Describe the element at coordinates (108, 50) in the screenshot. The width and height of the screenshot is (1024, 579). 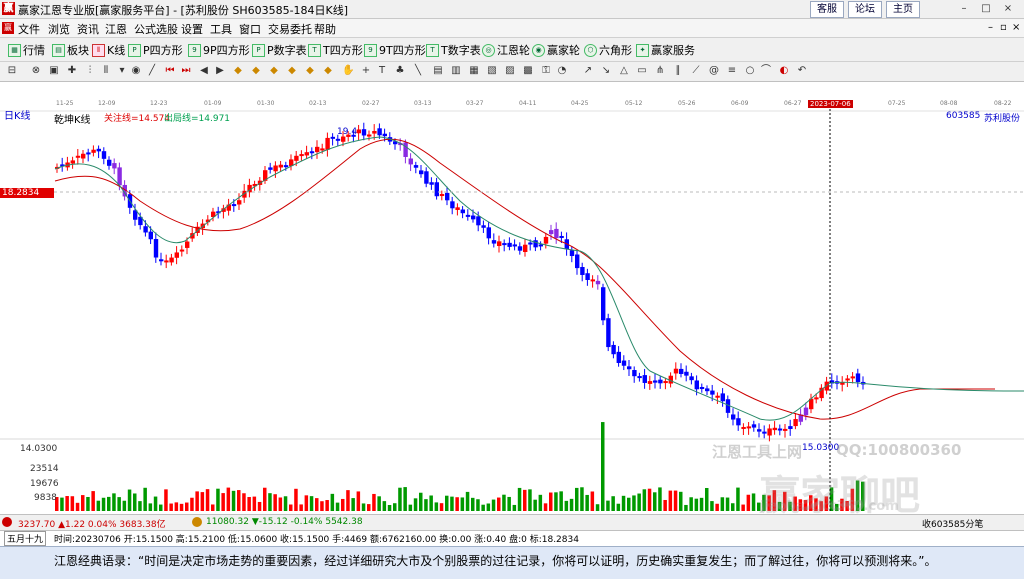
I see `tool-kline: ⫴ K线` at that location.